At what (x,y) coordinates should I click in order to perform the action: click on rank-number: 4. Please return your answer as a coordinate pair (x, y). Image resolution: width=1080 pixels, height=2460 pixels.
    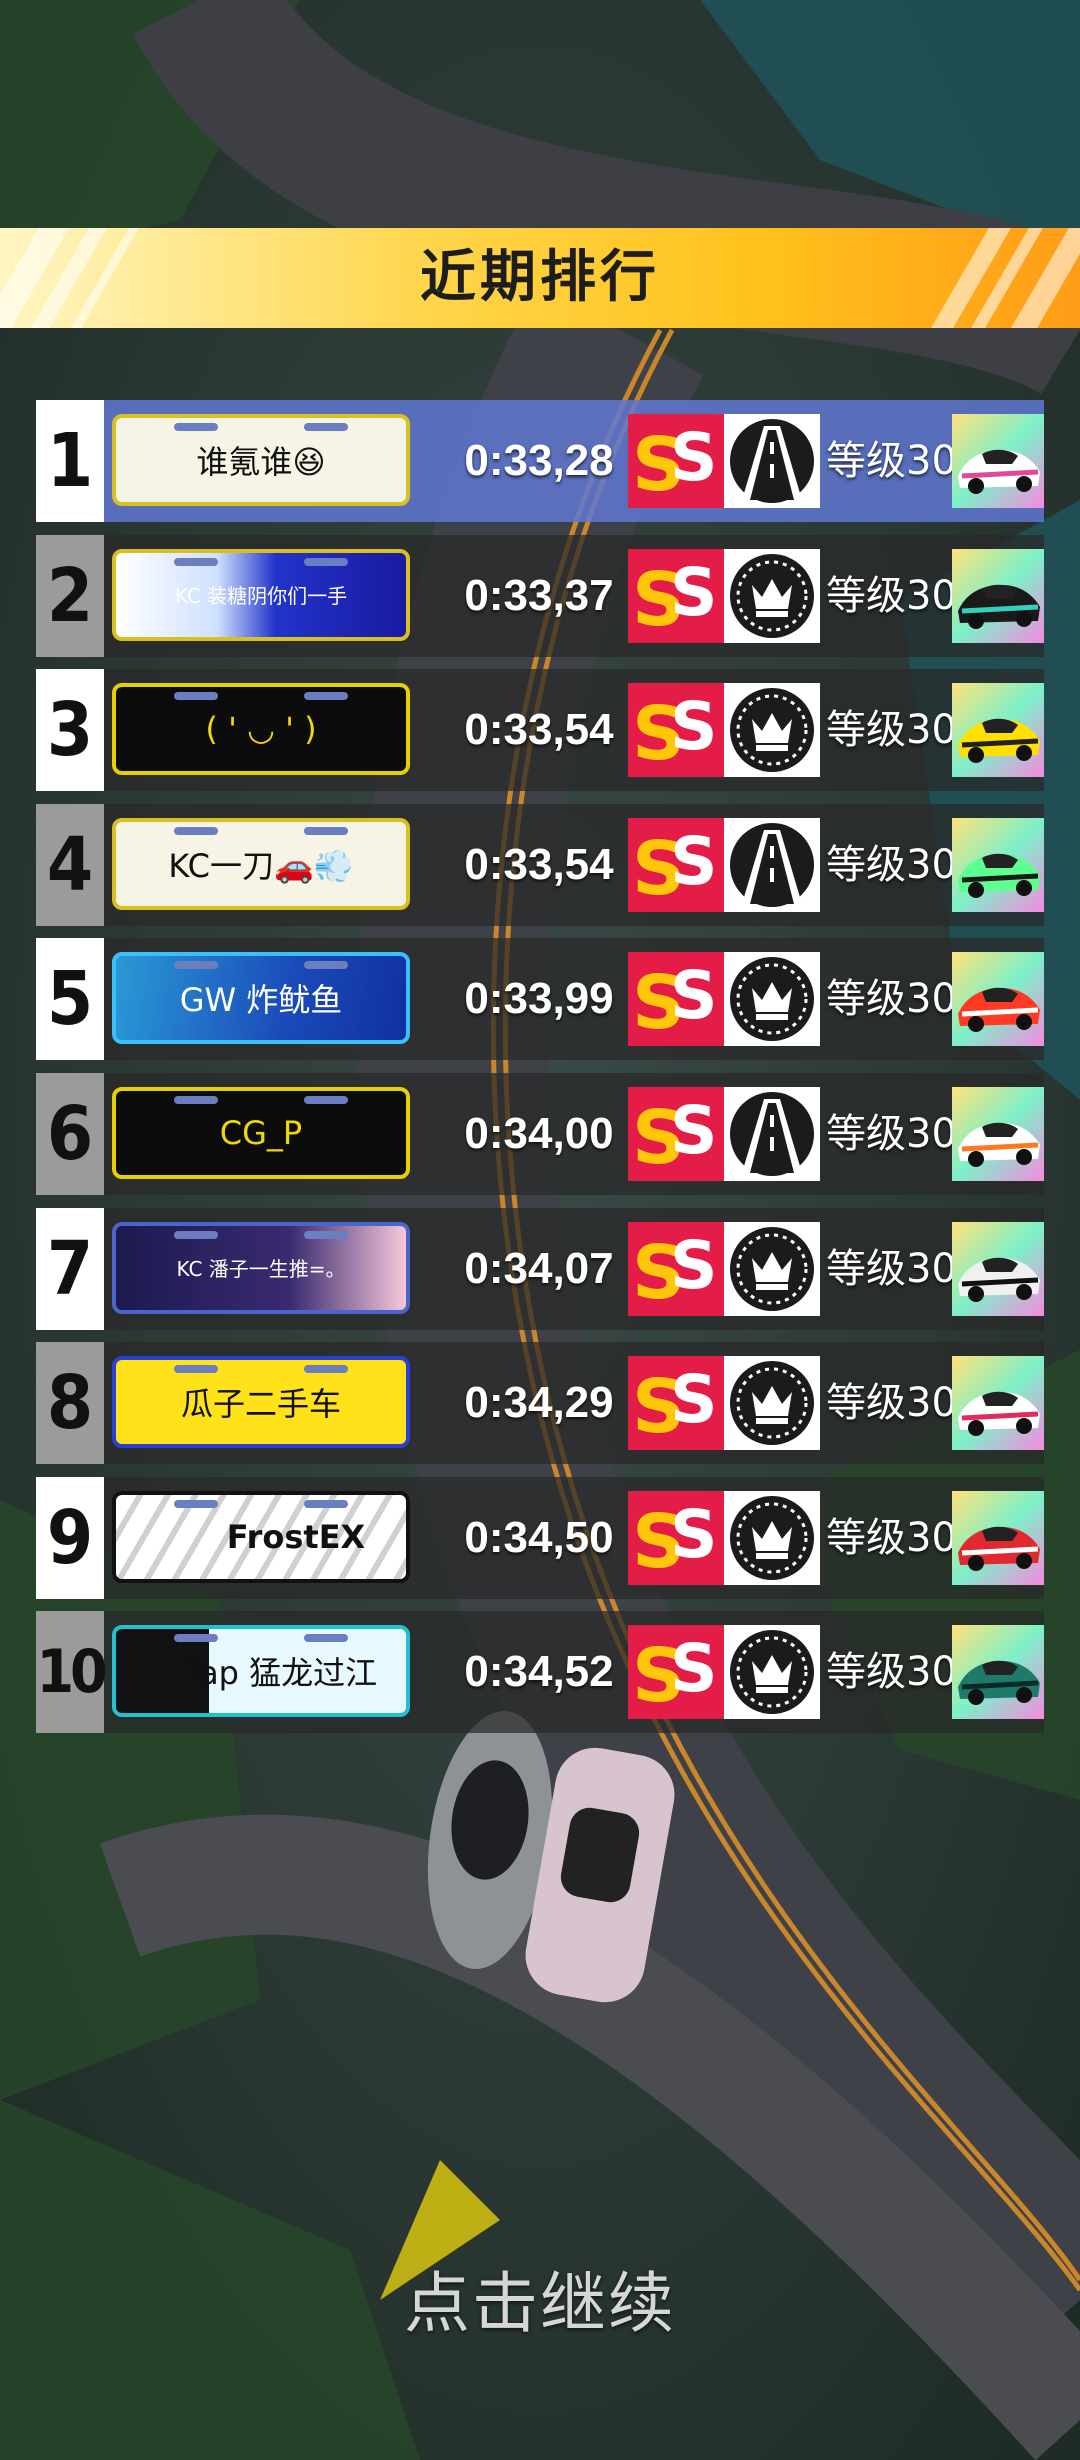
    Looking at the image, I should click on (70, 864).